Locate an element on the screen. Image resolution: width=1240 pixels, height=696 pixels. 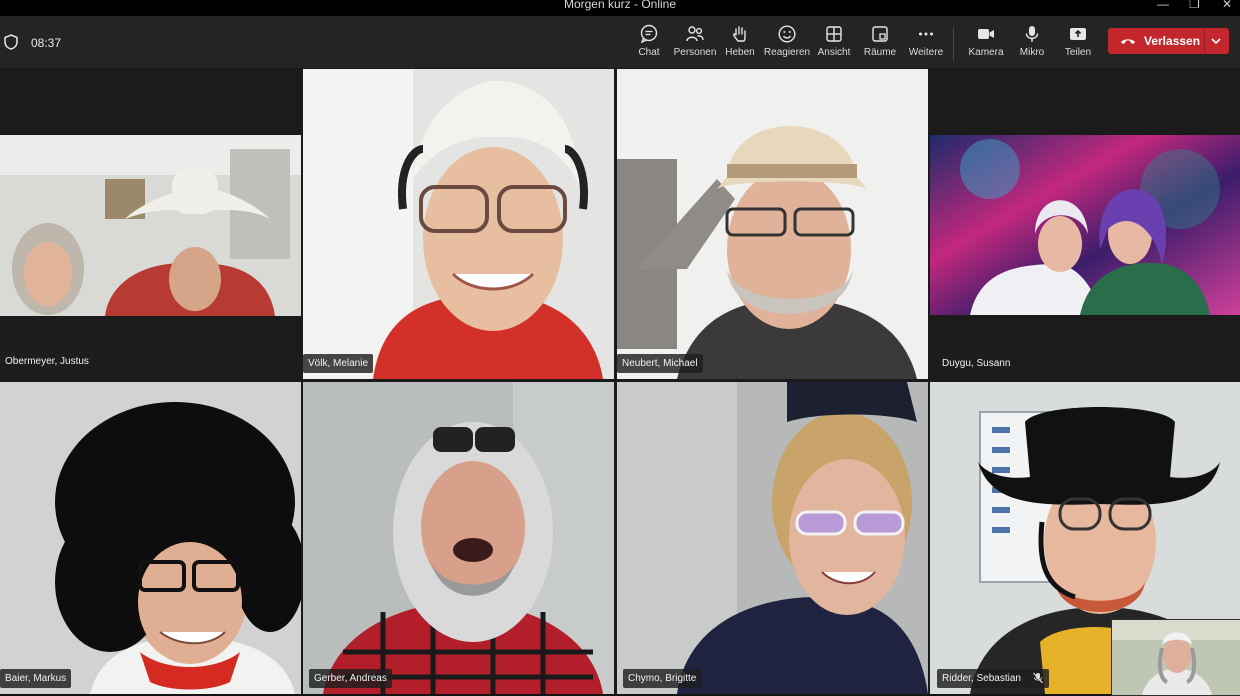
raise-hand-label: Heben is located at coordinates (740, 52).